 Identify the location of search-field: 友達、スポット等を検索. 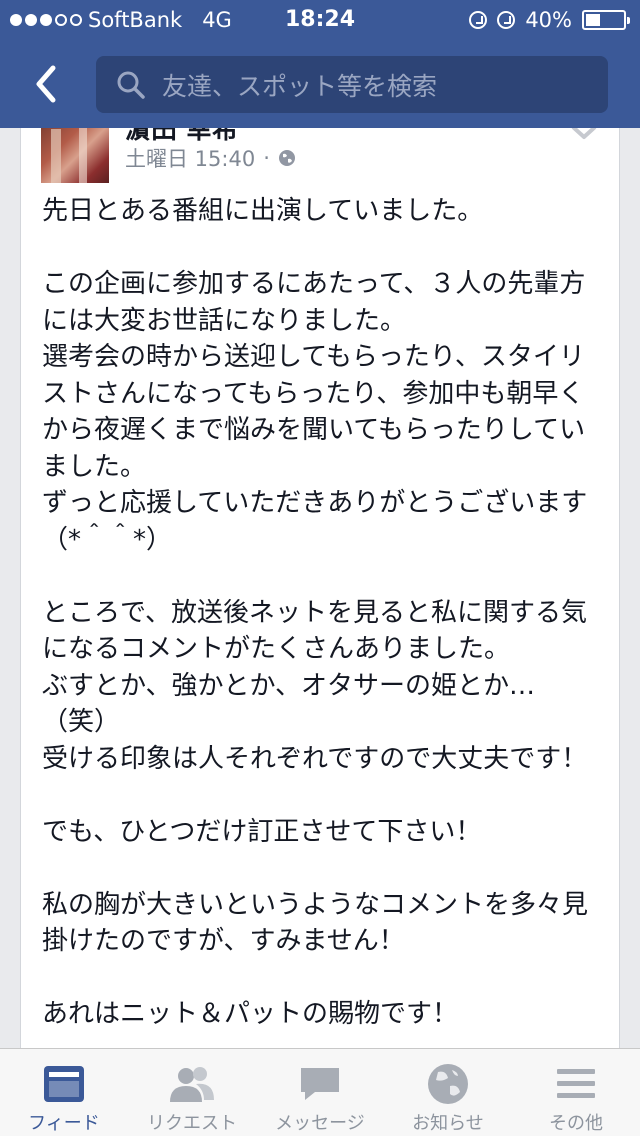
(352, 84).